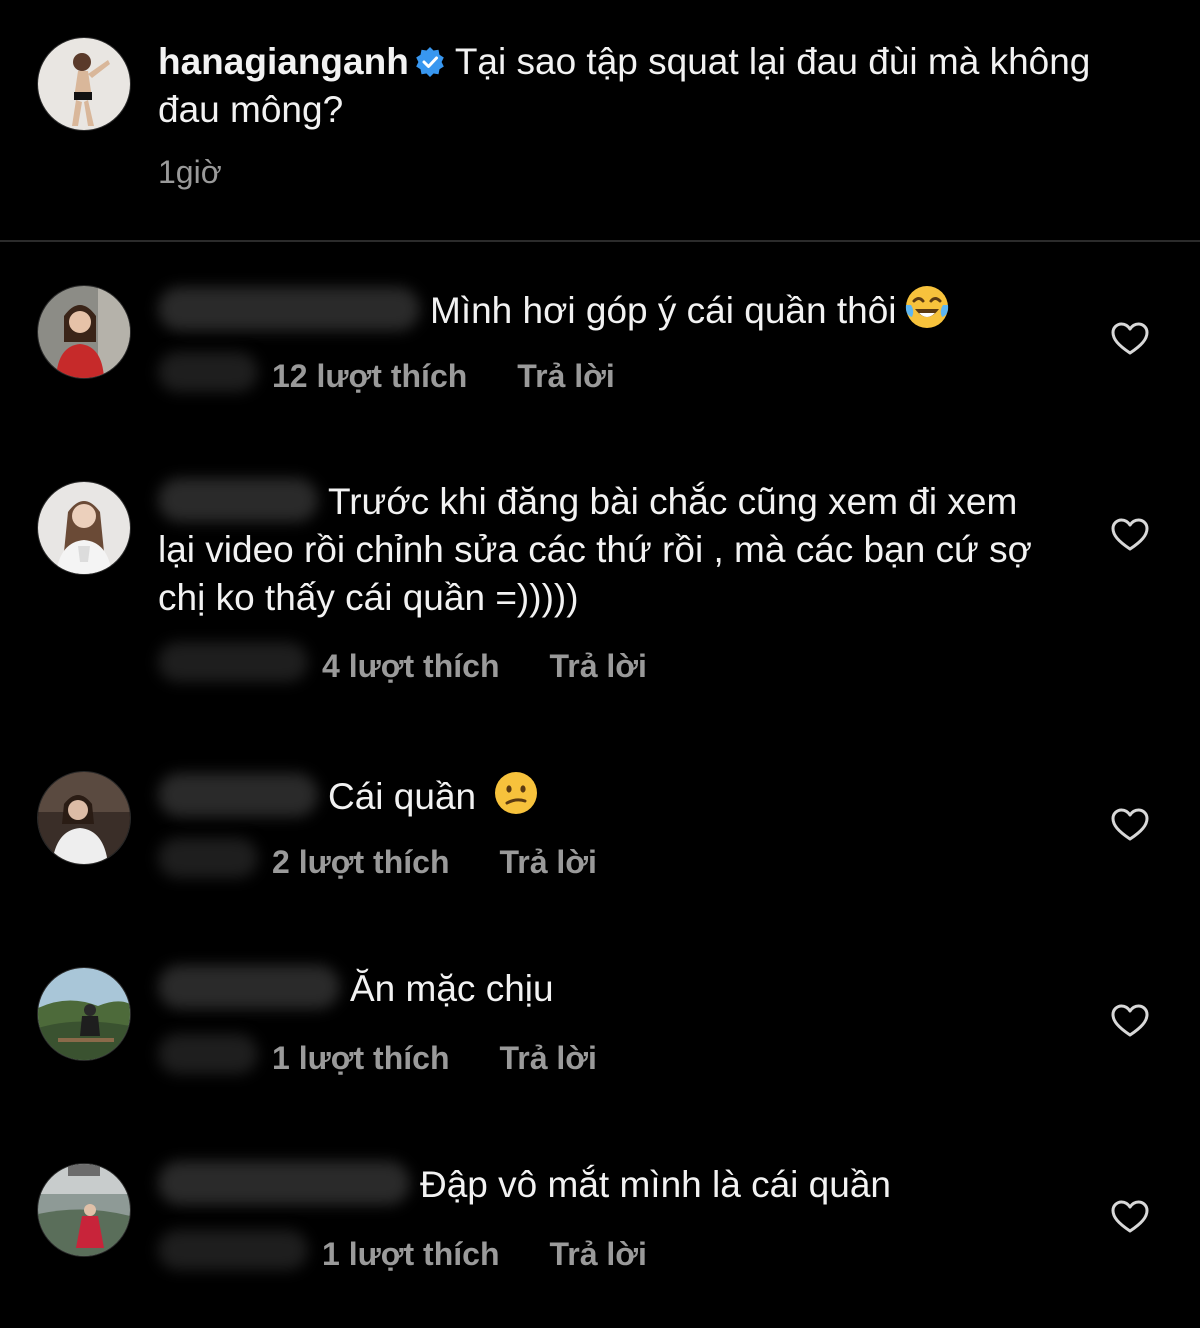 This screenshot has width=1200, height=1328. What do you see at coordinates (369, 376) in the screenshot?
I see `likes-count: 12 lượt thích` at bounding box center [369, 376].